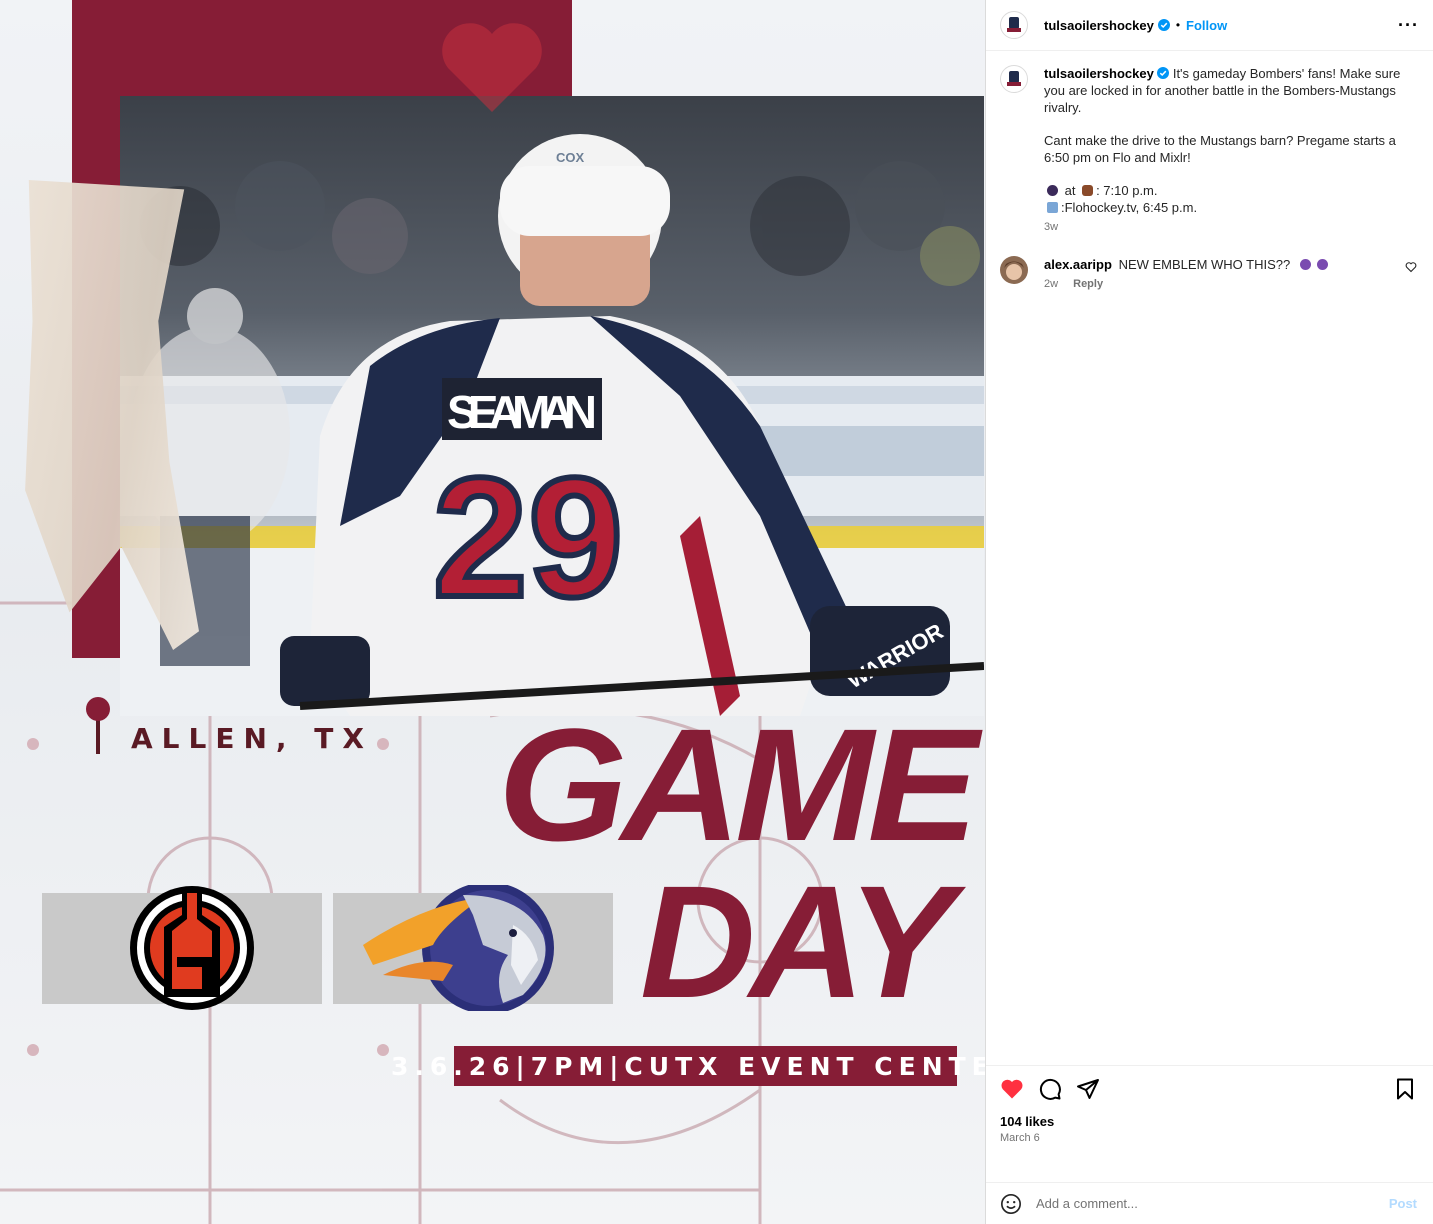 This screenshot has width=1433, height=1224. Describe the element at coordinates (1403, 1203) in the screenshot. I see `post-comment-button: Post` at that location.